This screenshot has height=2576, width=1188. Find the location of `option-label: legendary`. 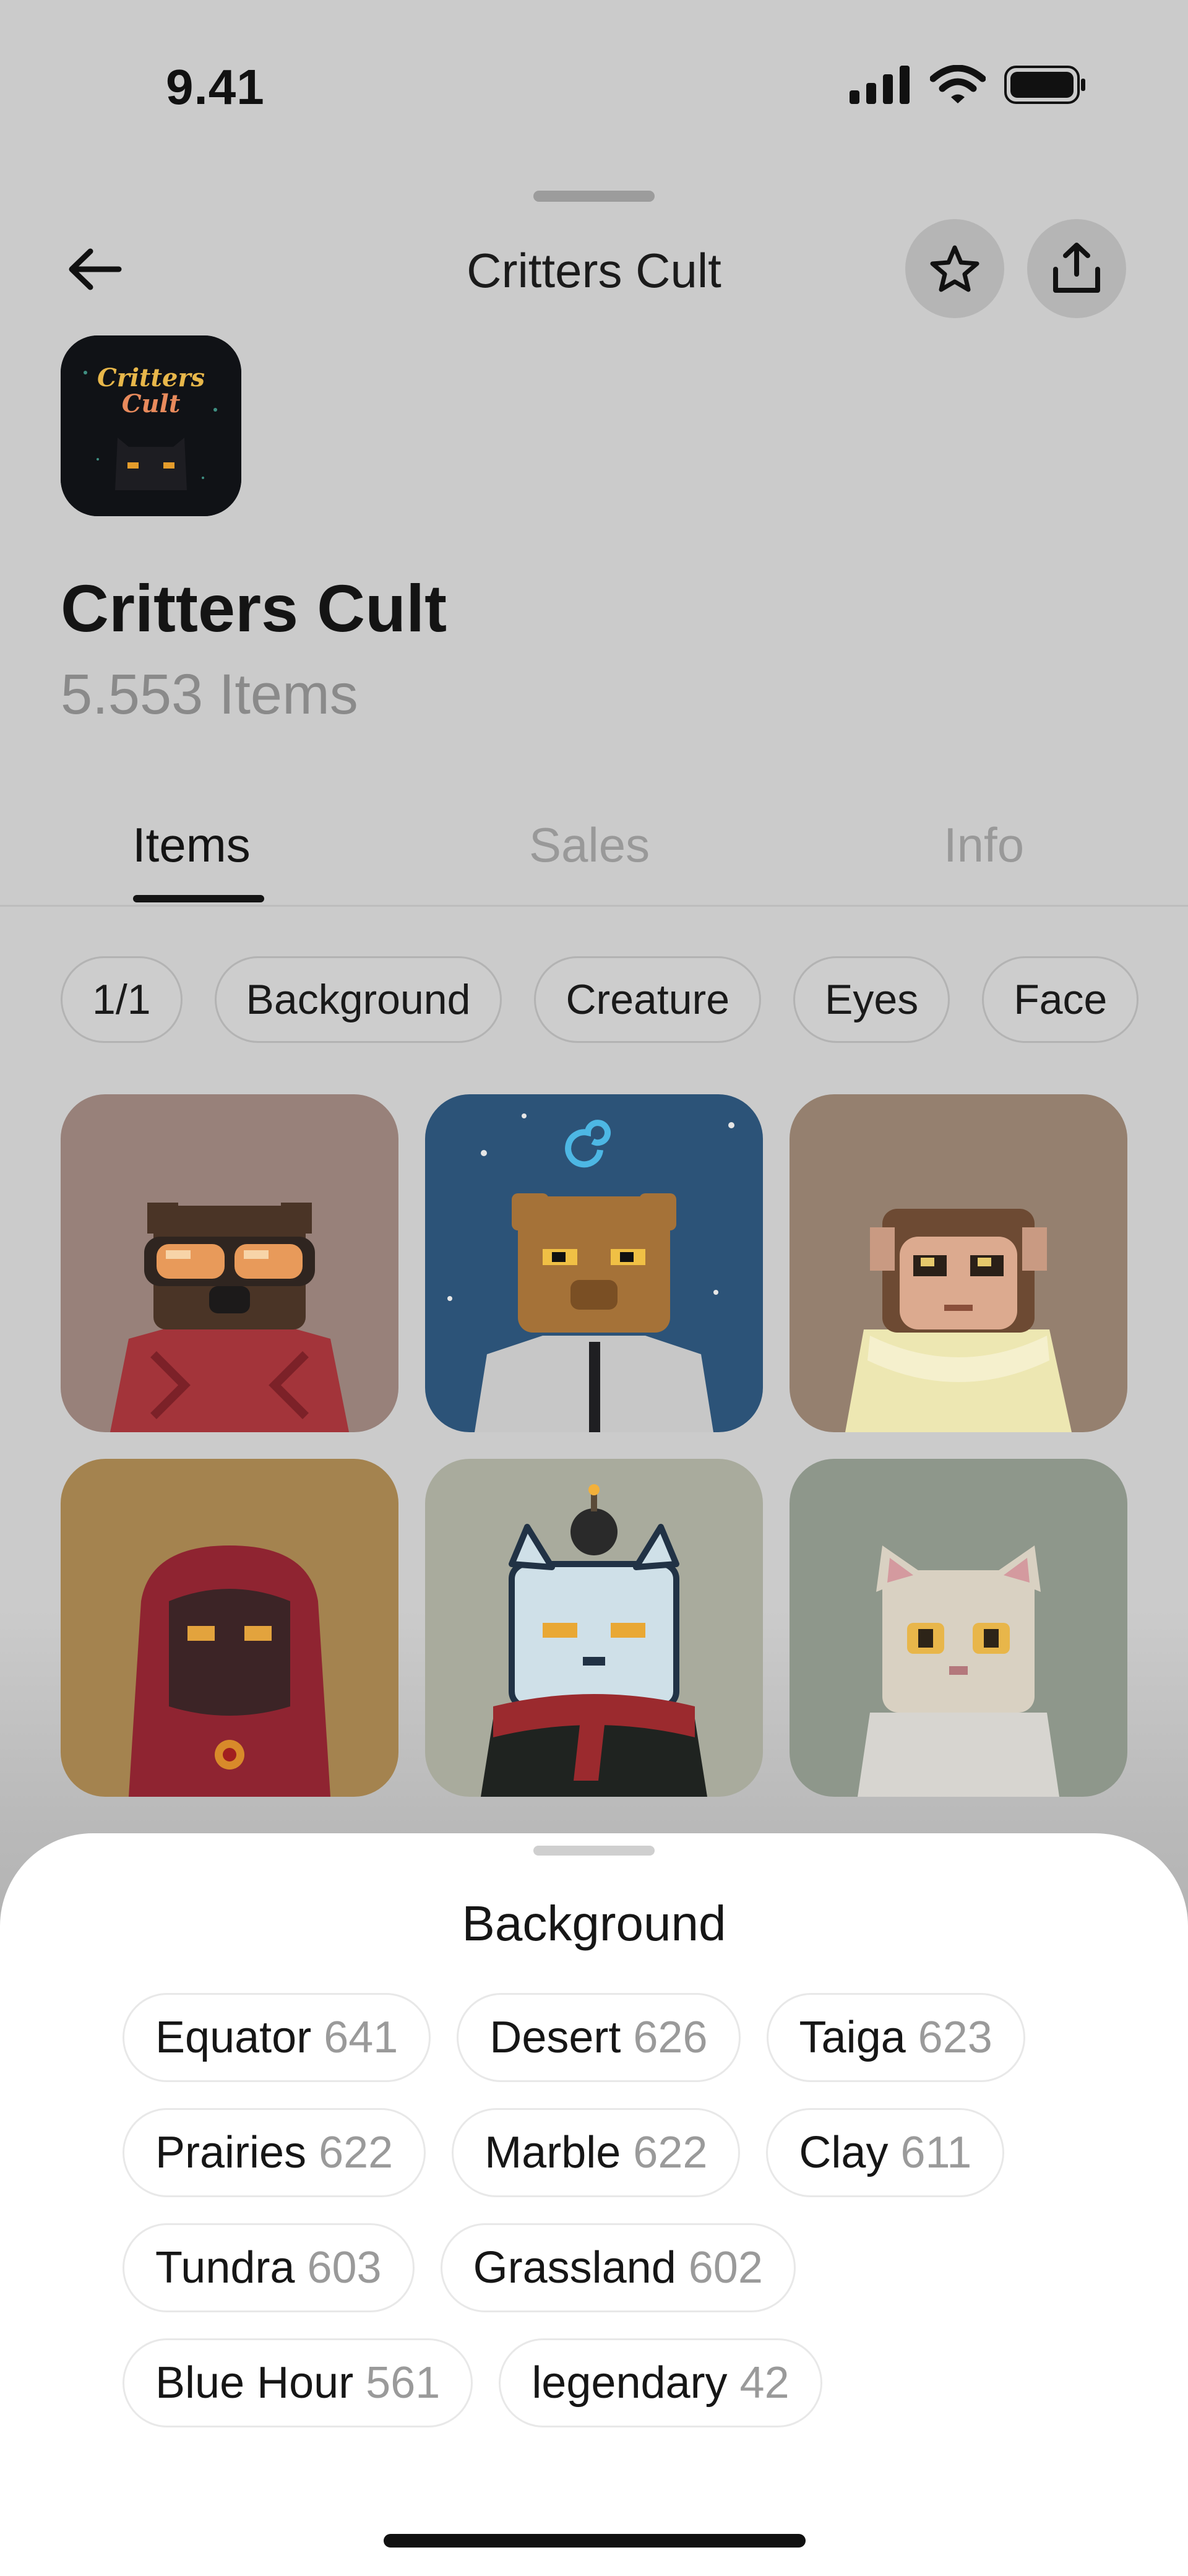

option-label: legendary is located at coordinates (630, 2383).